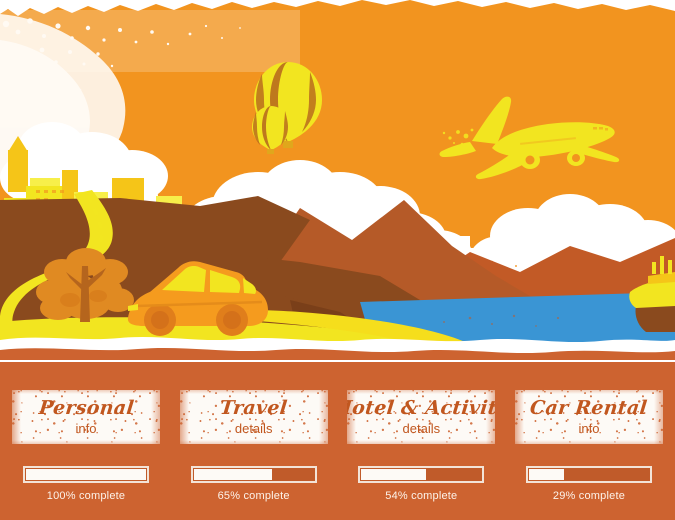 This screenshot has width=675, height=520. Describe the element at coordinates (253, 408) in the screenshot. I see `travel-title: Travel` at that location.